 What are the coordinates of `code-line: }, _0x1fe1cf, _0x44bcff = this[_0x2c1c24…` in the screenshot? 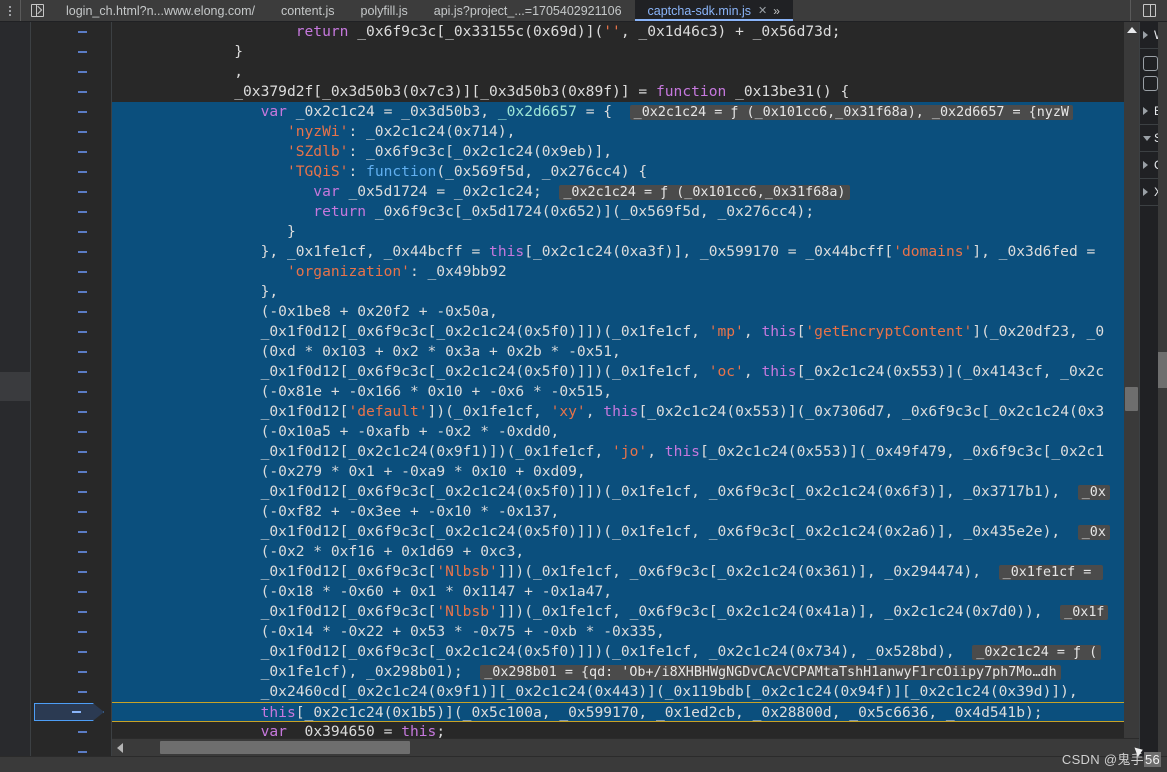 It's located at (625, 252).